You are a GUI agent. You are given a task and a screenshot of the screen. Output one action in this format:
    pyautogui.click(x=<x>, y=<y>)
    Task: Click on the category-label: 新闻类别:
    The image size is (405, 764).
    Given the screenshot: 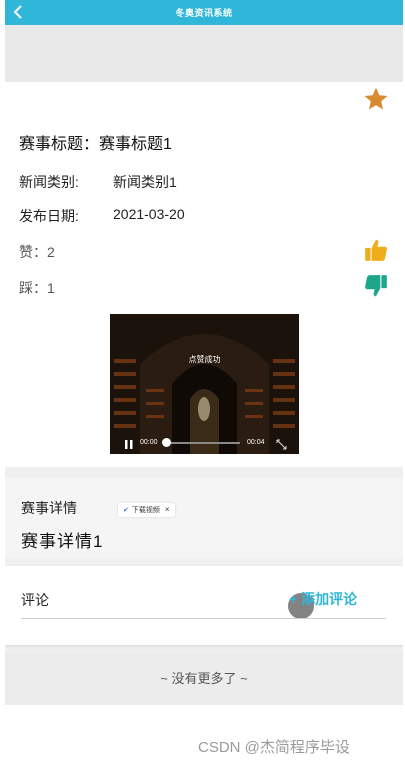 What is the action you would take?
    pyautogui.click(x=49, y=182)
    